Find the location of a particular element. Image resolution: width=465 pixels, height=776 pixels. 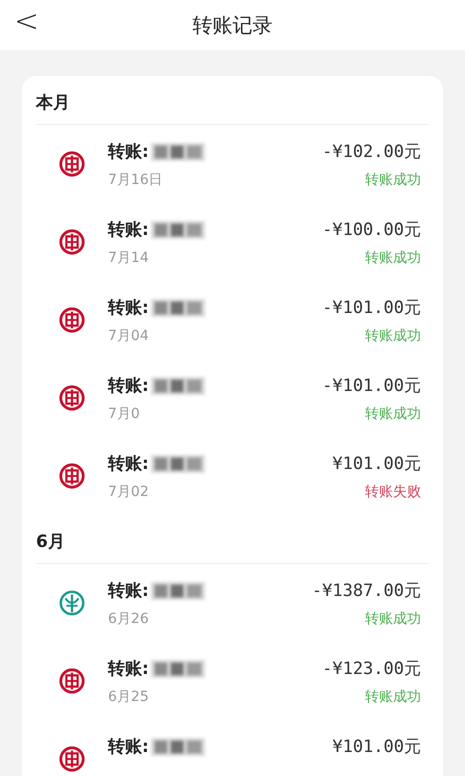

section-heading: 本月 is located at coordinates (232, 100).